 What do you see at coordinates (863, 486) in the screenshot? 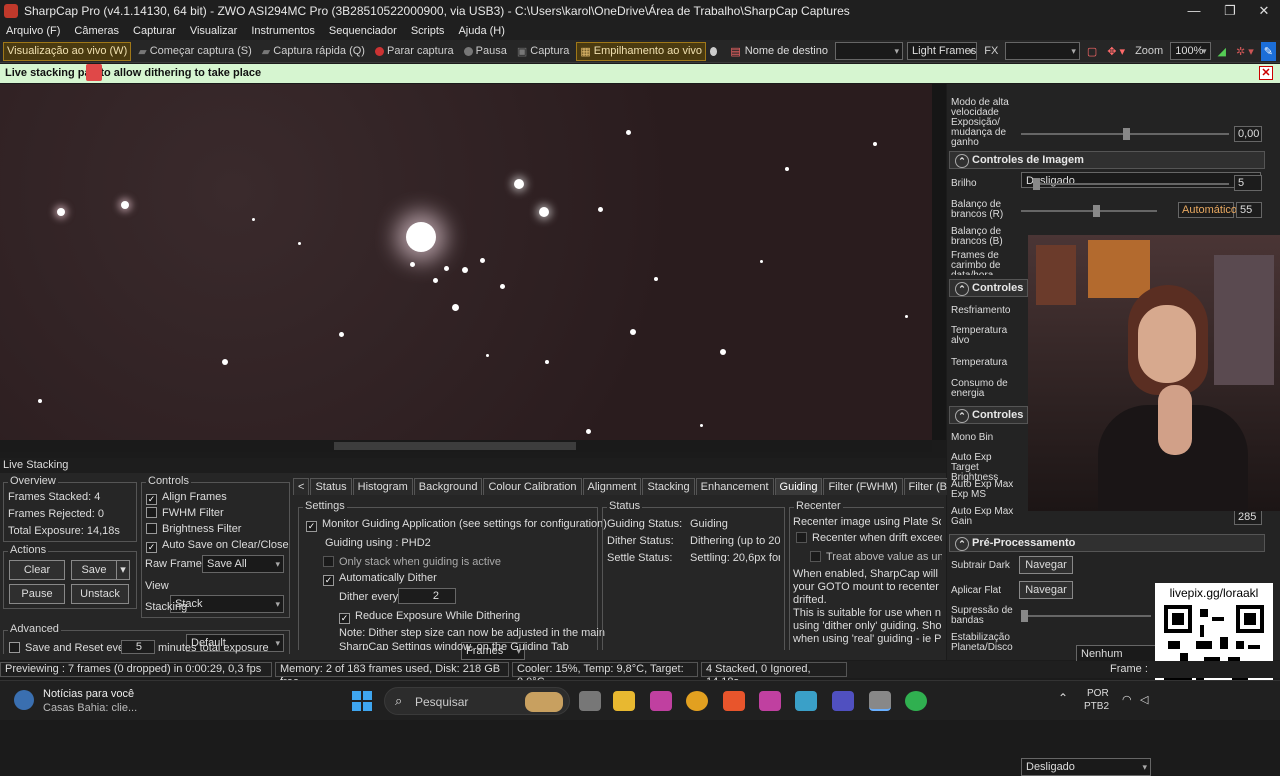
I see `tab-filter-fwhm: Filter (FWHM)` at bounding box center [863, 486].